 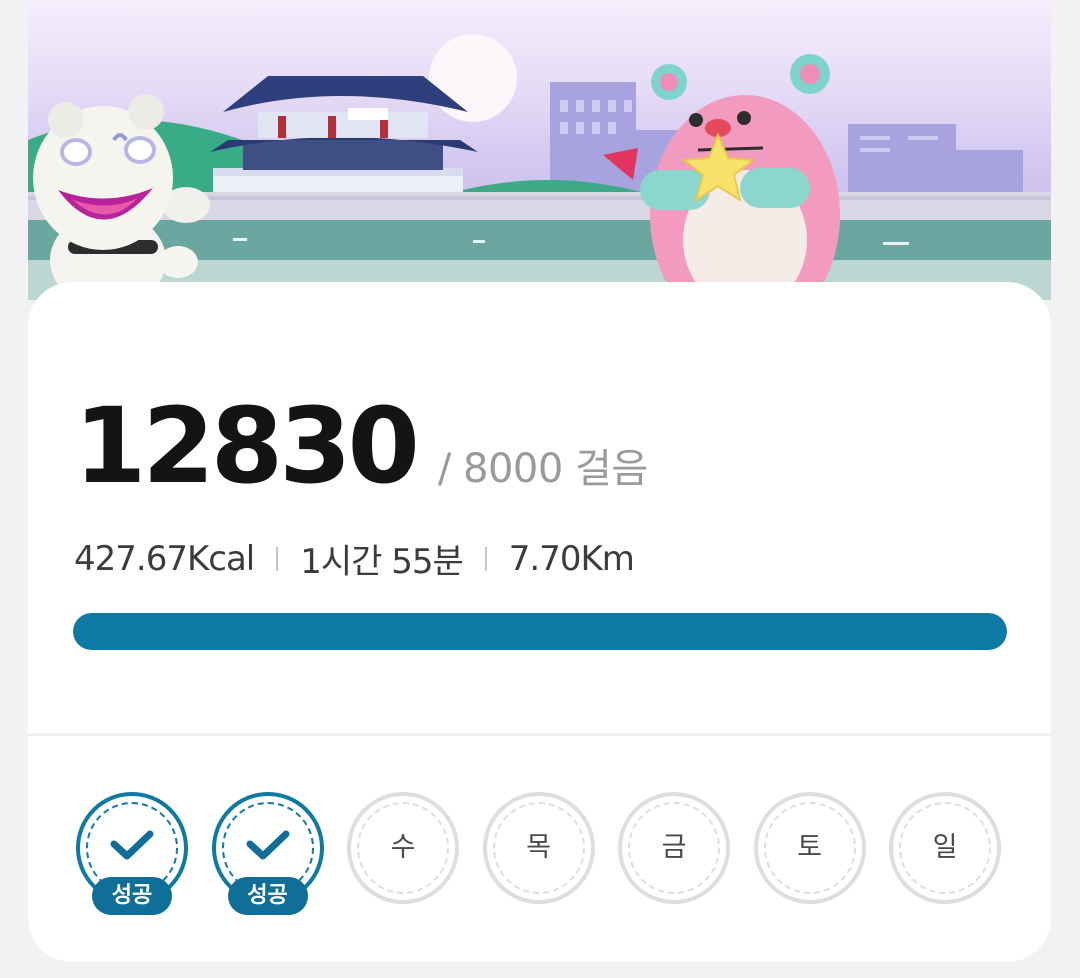 I want to click on step-progress-bar, so click(x=540, y=631).